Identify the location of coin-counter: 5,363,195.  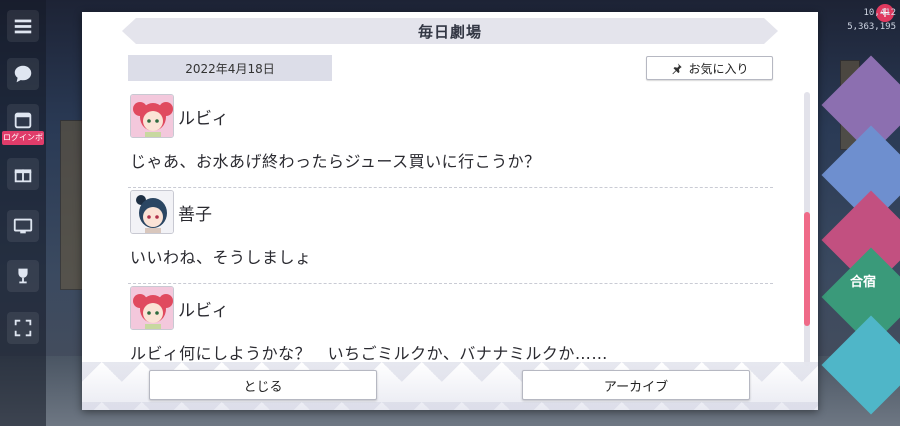
(871, 27).